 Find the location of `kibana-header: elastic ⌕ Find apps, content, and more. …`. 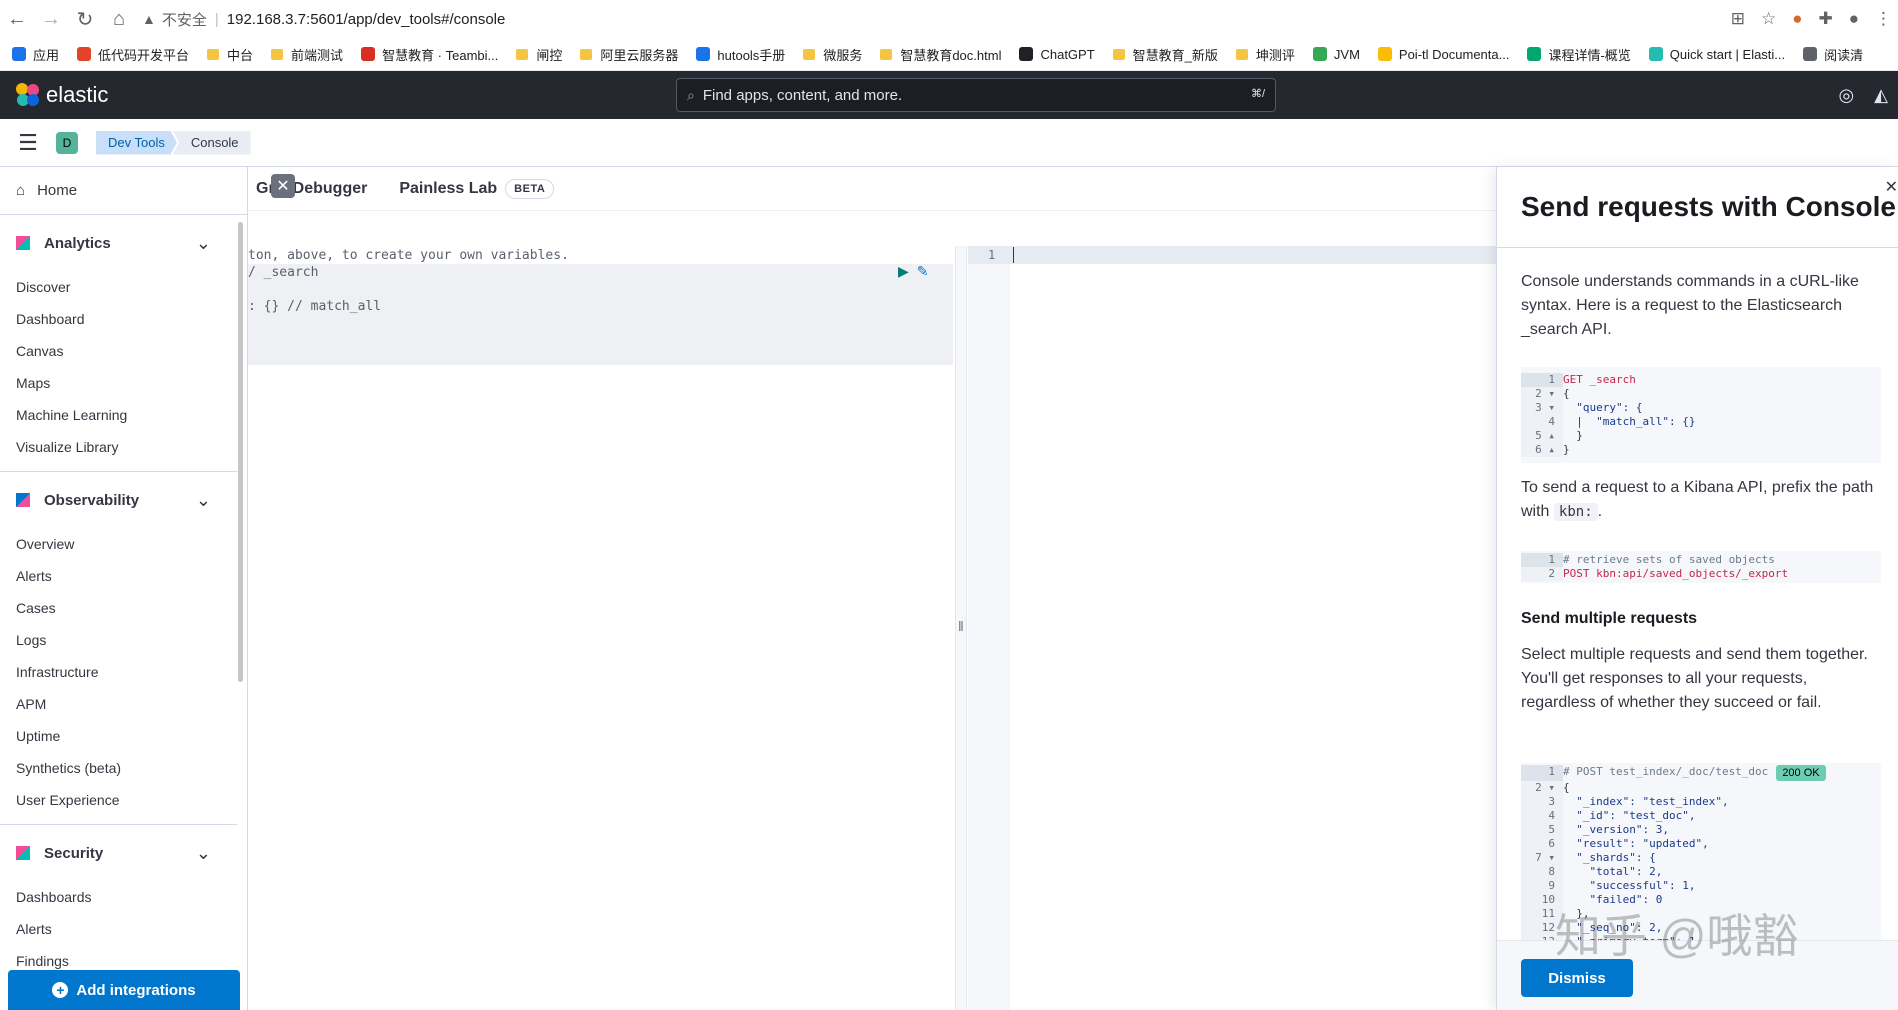

kibana-header: elastic ⌕ Find apps, content, and more. … is located at coordinates (949, 95).